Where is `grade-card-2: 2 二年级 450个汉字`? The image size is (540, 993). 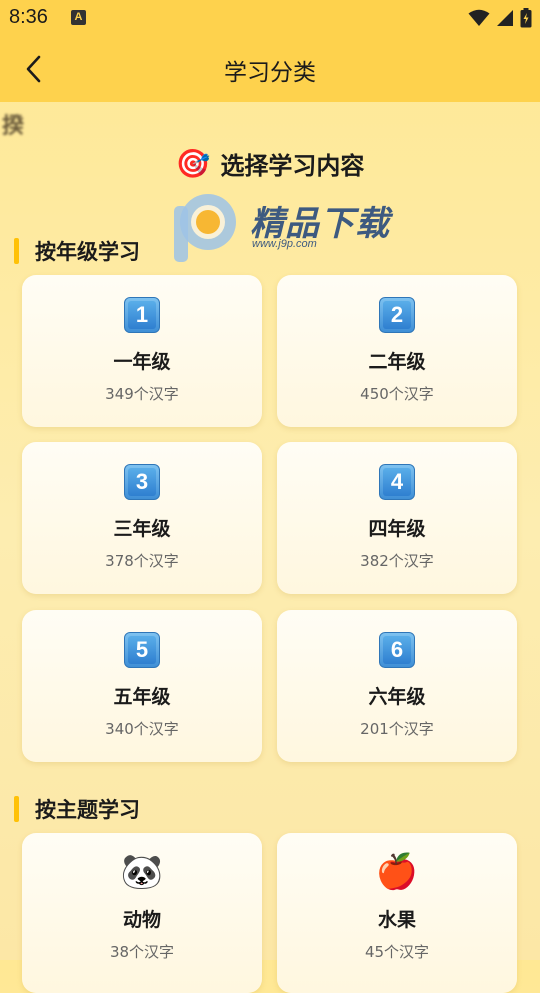 grade-card-2: 2 二年级 450个汉字 is located at coordinates (397, 351).